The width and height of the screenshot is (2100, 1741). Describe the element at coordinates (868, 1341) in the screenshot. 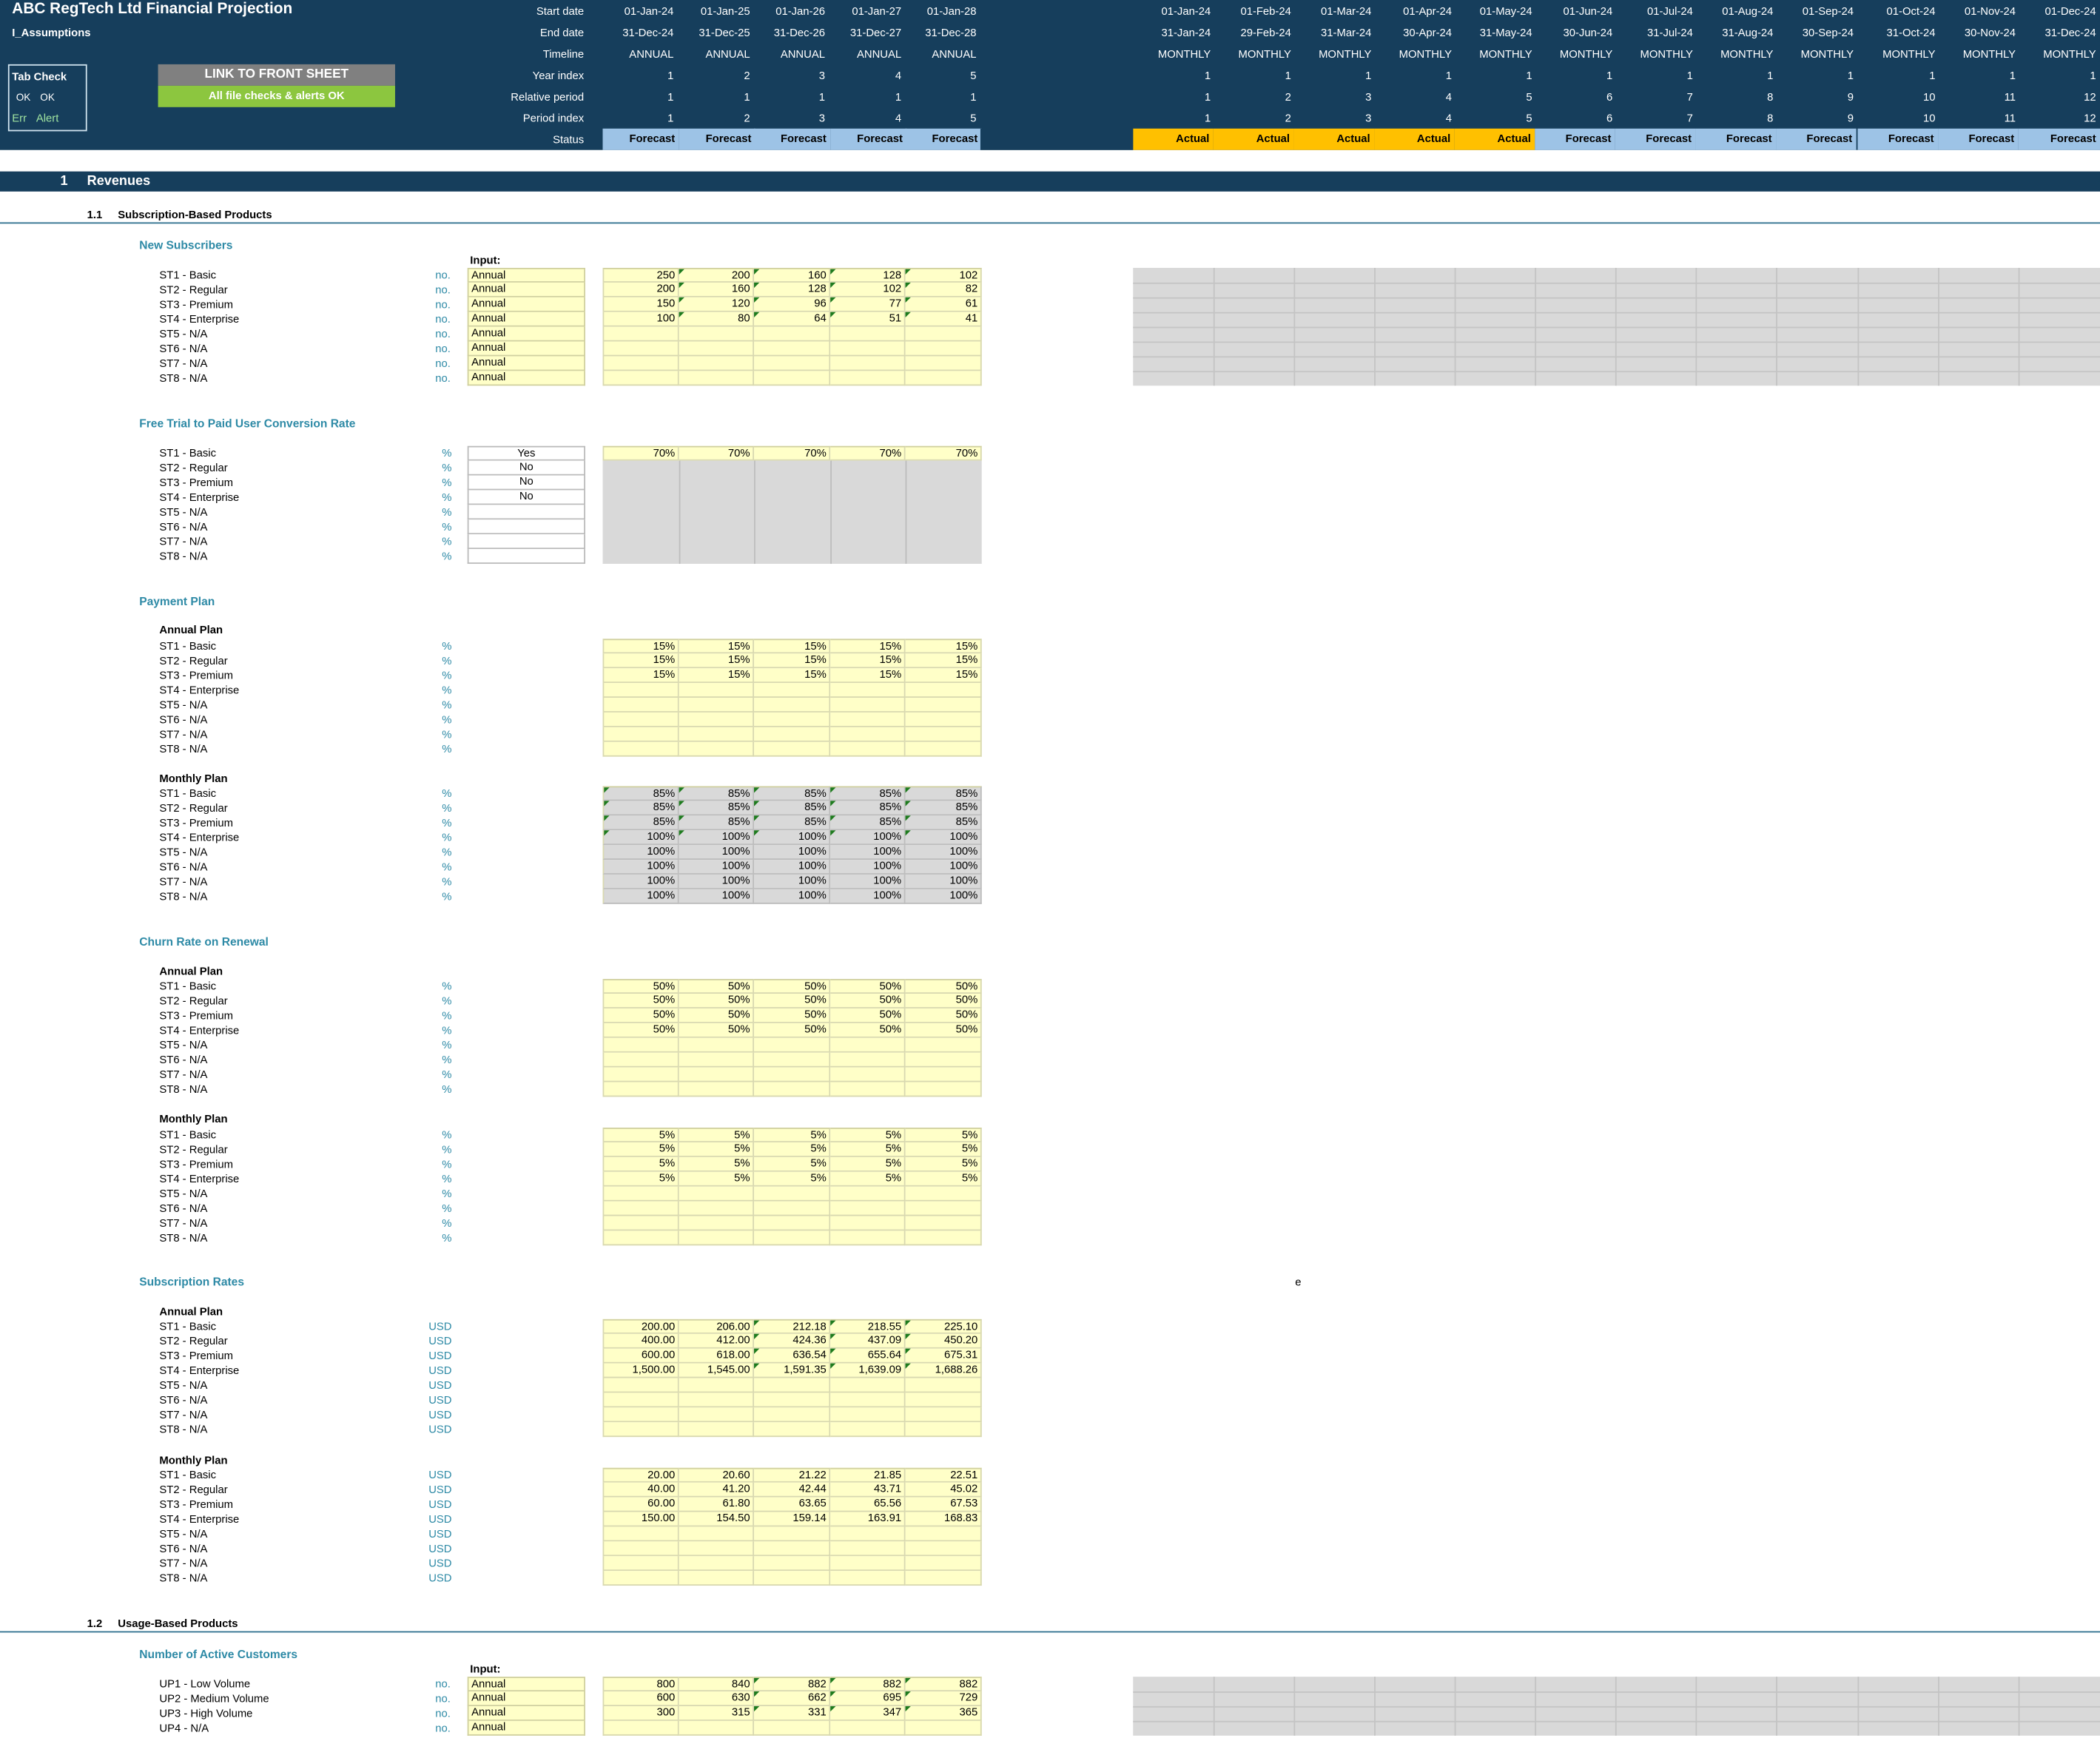

I see `input-cell: 437.09` at that location.